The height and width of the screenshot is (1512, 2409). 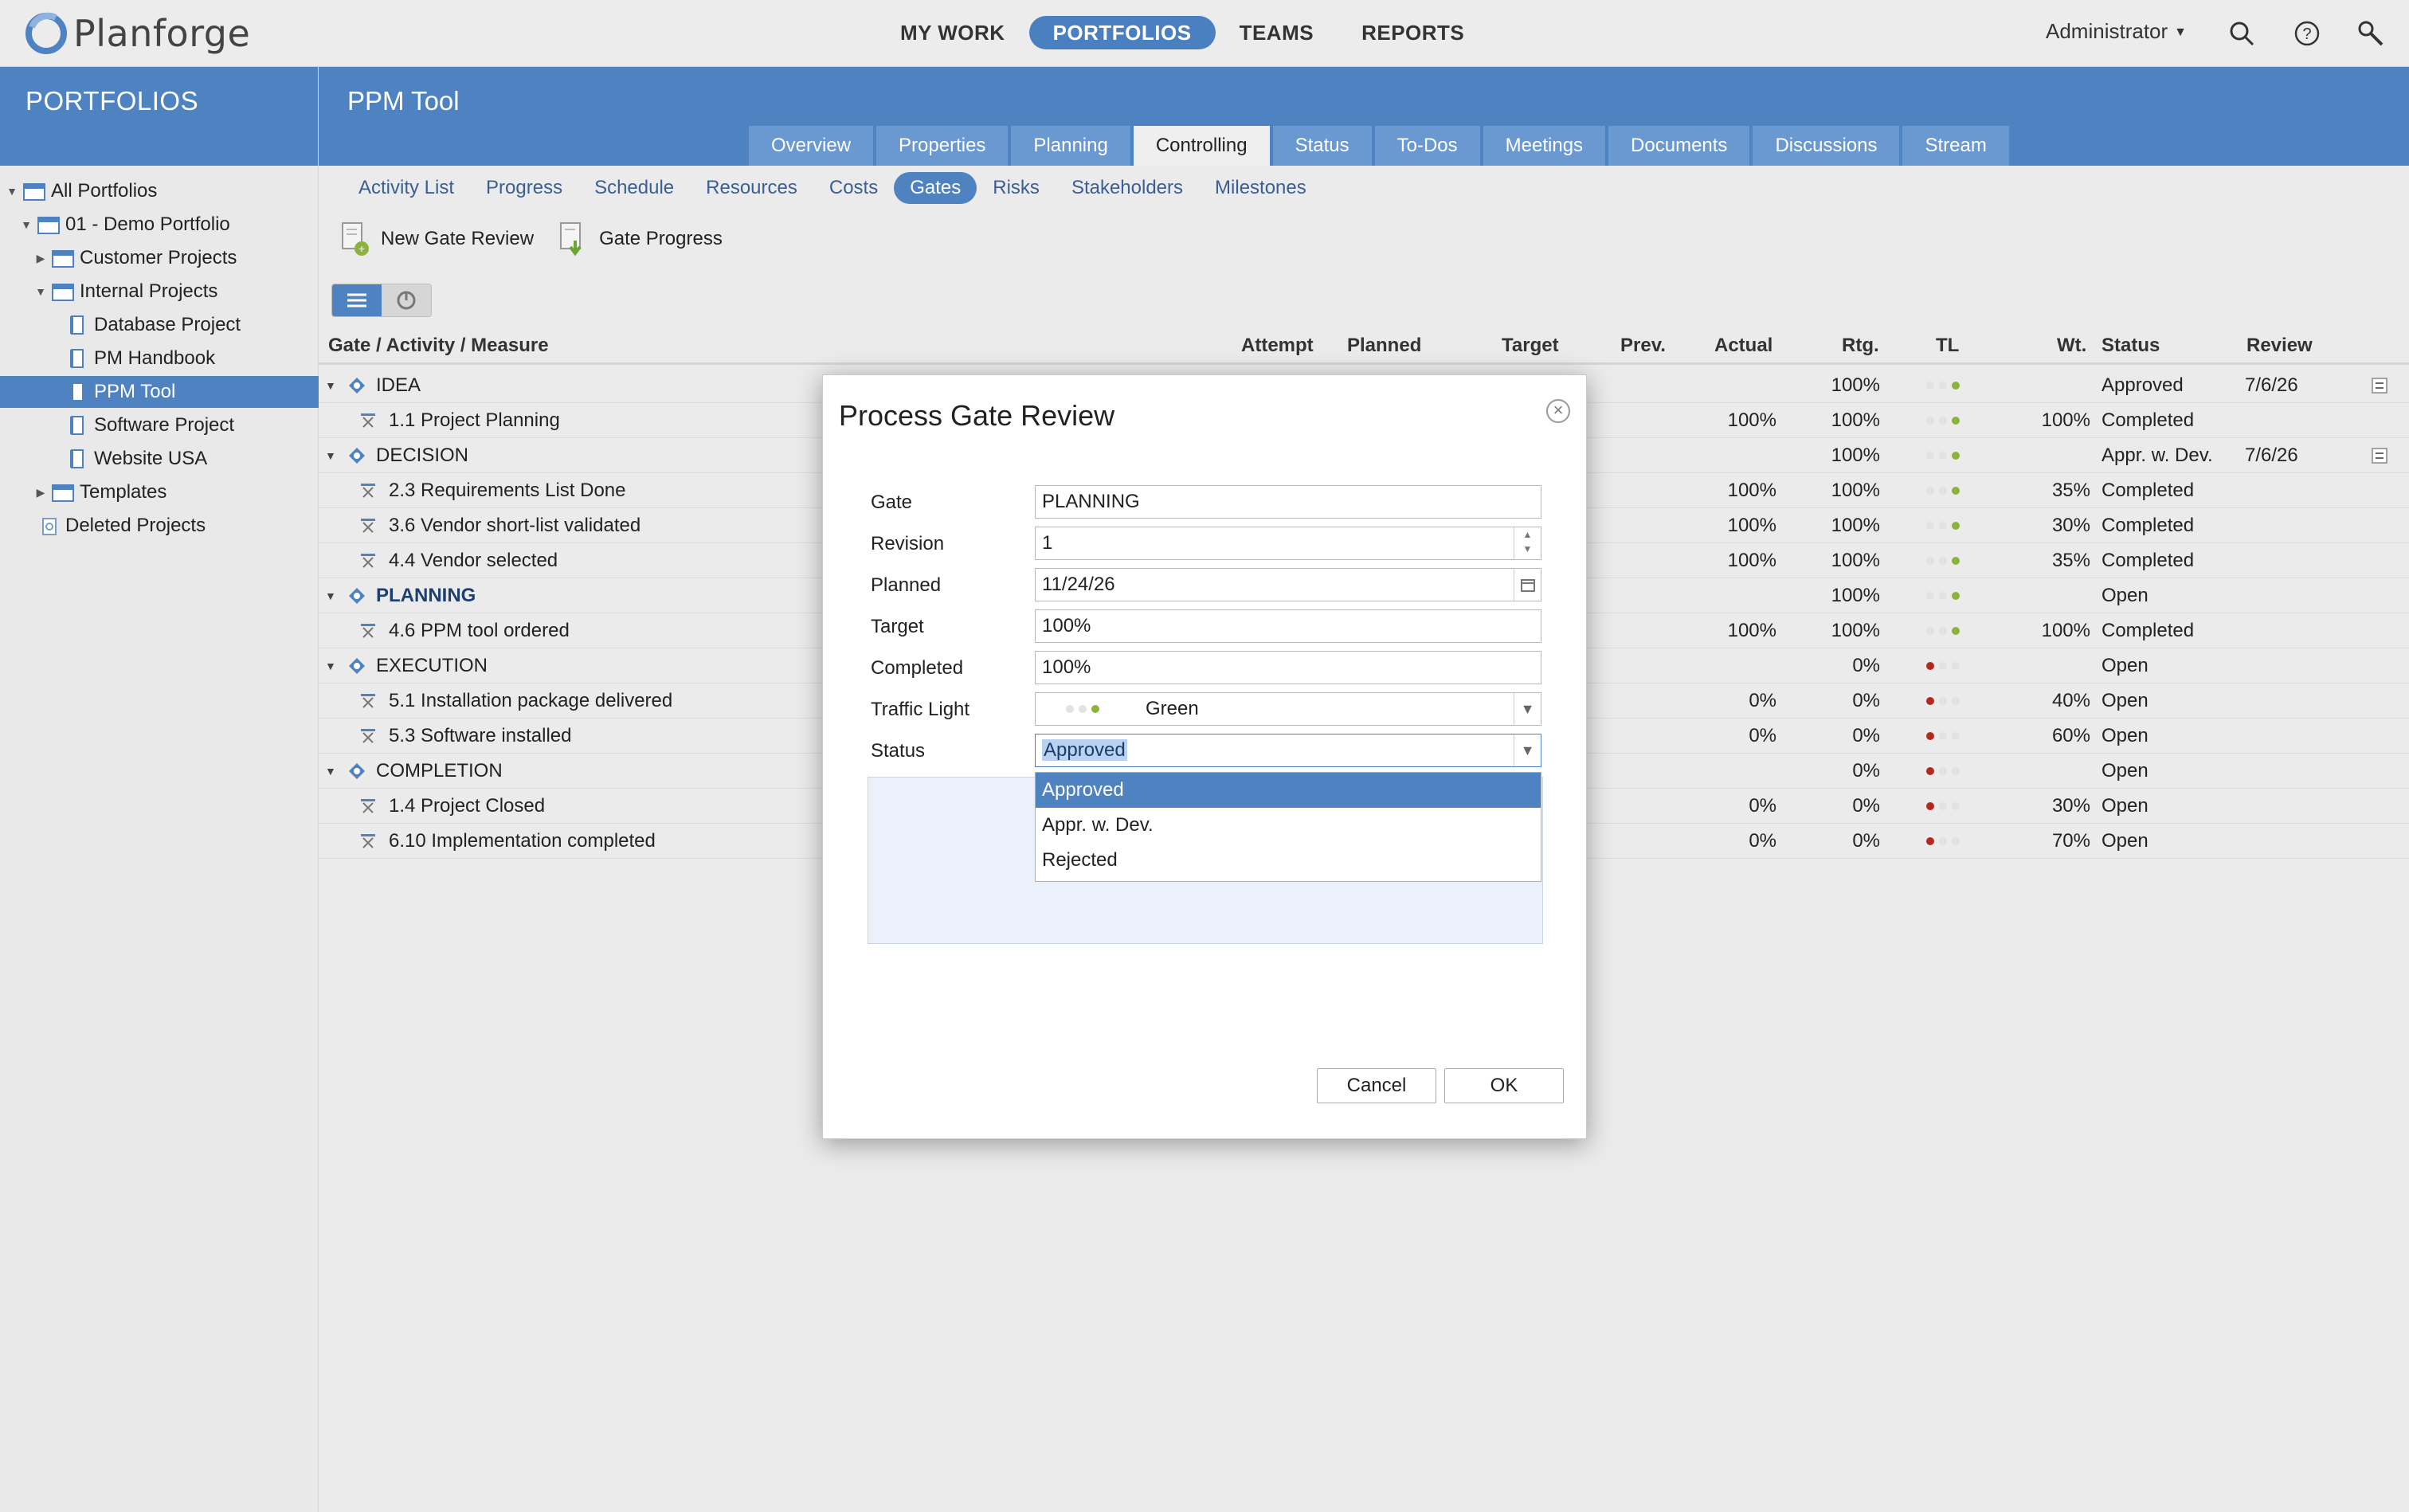 I want to click on help-icon: ?, so click(x=2307, y=33).